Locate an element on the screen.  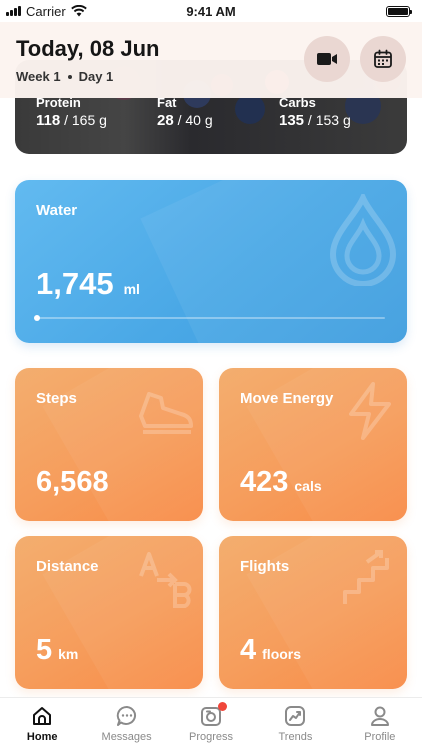
battery-fill is located at coordinates (398, 11).